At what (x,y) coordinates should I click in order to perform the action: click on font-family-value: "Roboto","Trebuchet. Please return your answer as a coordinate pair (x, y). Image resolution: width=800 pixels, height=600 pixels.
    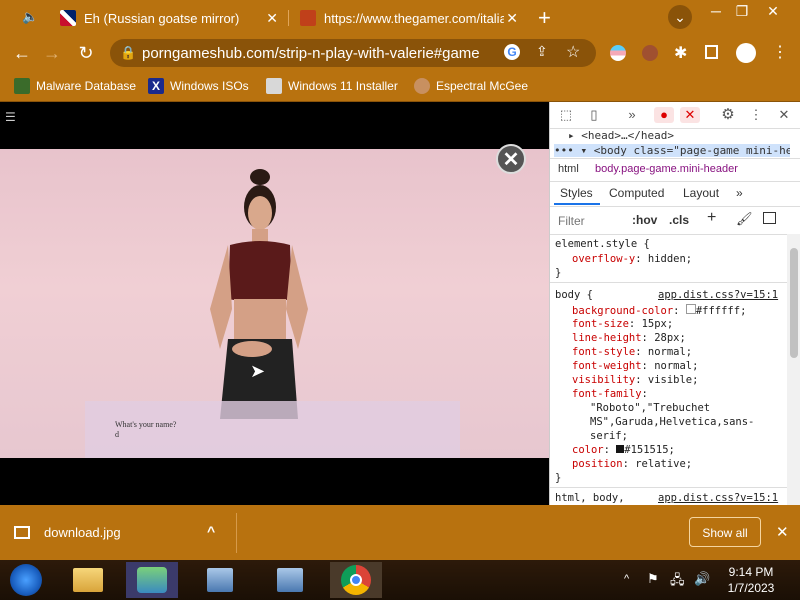
    Looking at the image, I should click on (650, 408).